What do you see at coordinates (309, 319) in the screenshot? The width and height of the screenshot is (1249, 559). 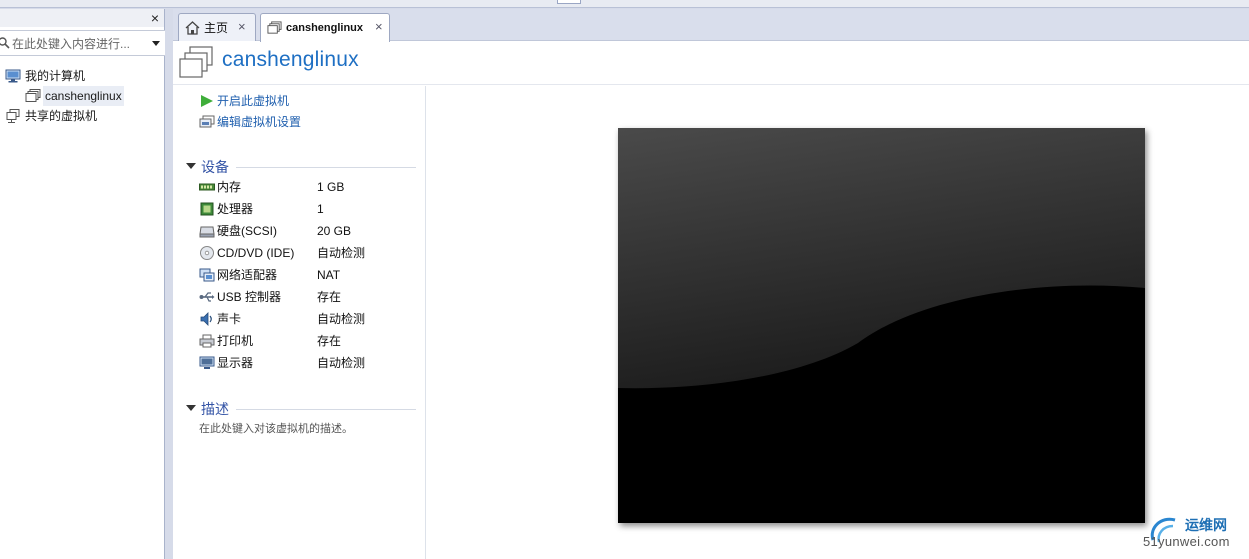 I see `device-row-sound-card: 声卡 自动检测` at bounding box center [309, 319].